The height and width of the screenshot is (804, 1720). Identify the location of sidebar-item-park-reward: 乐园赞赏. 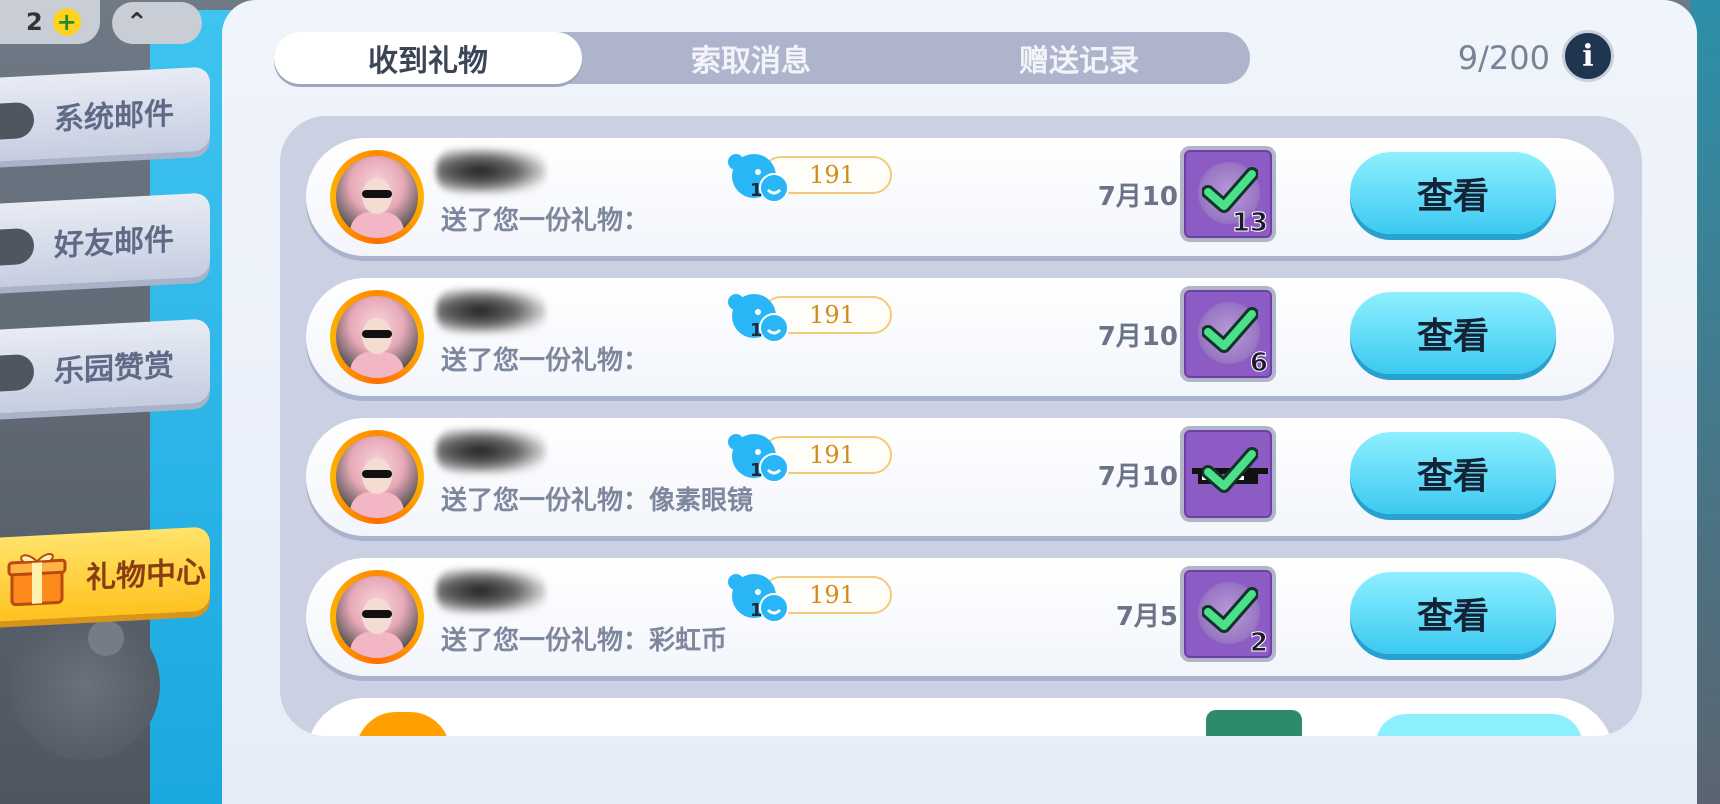
(105, 366).